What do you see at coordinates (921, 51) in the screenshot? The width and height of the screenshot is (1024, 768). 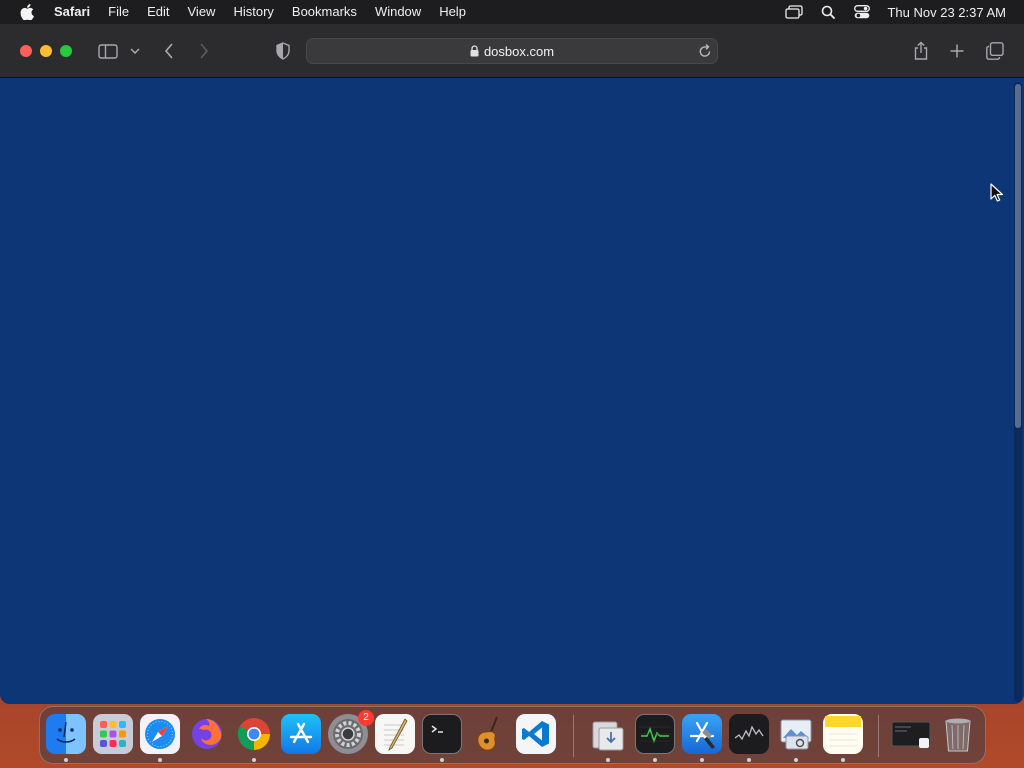 I see `share-icon` at bounding box center [921, 51].